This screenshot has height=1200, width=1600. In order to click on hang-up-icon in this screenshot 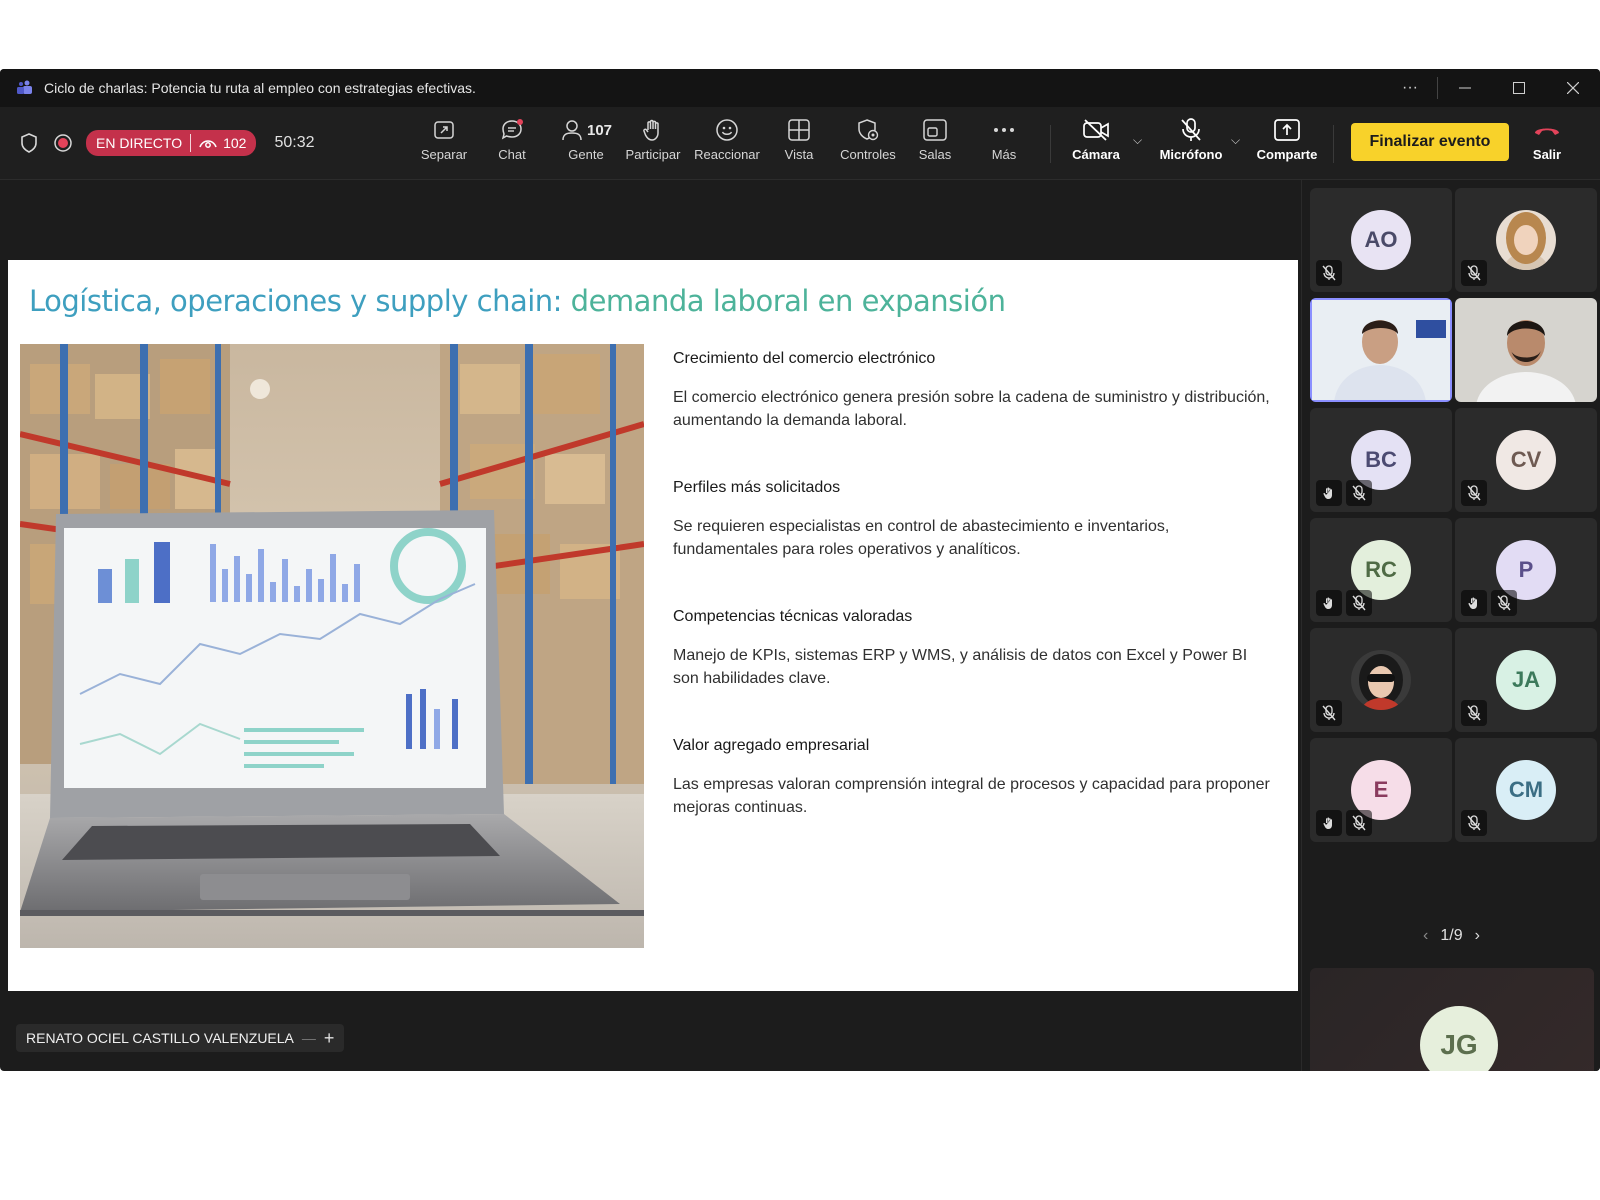, I will do `click(1547, 130)`.